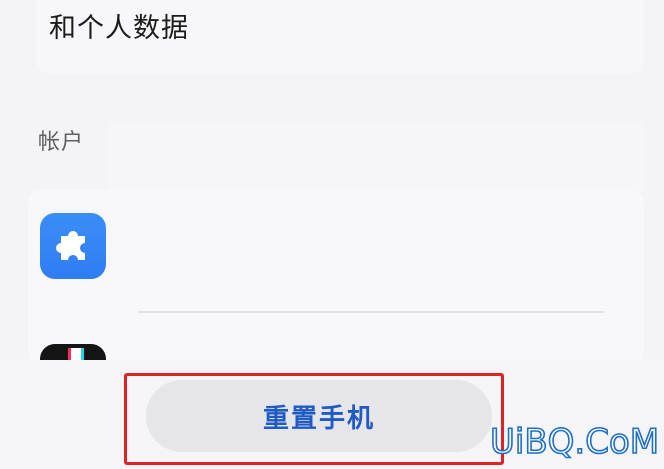  What do you see at coordinates (319, 416) in the screenshot?
I see `reset-phone-button: 重置手机` at bounding box center [319, 416].